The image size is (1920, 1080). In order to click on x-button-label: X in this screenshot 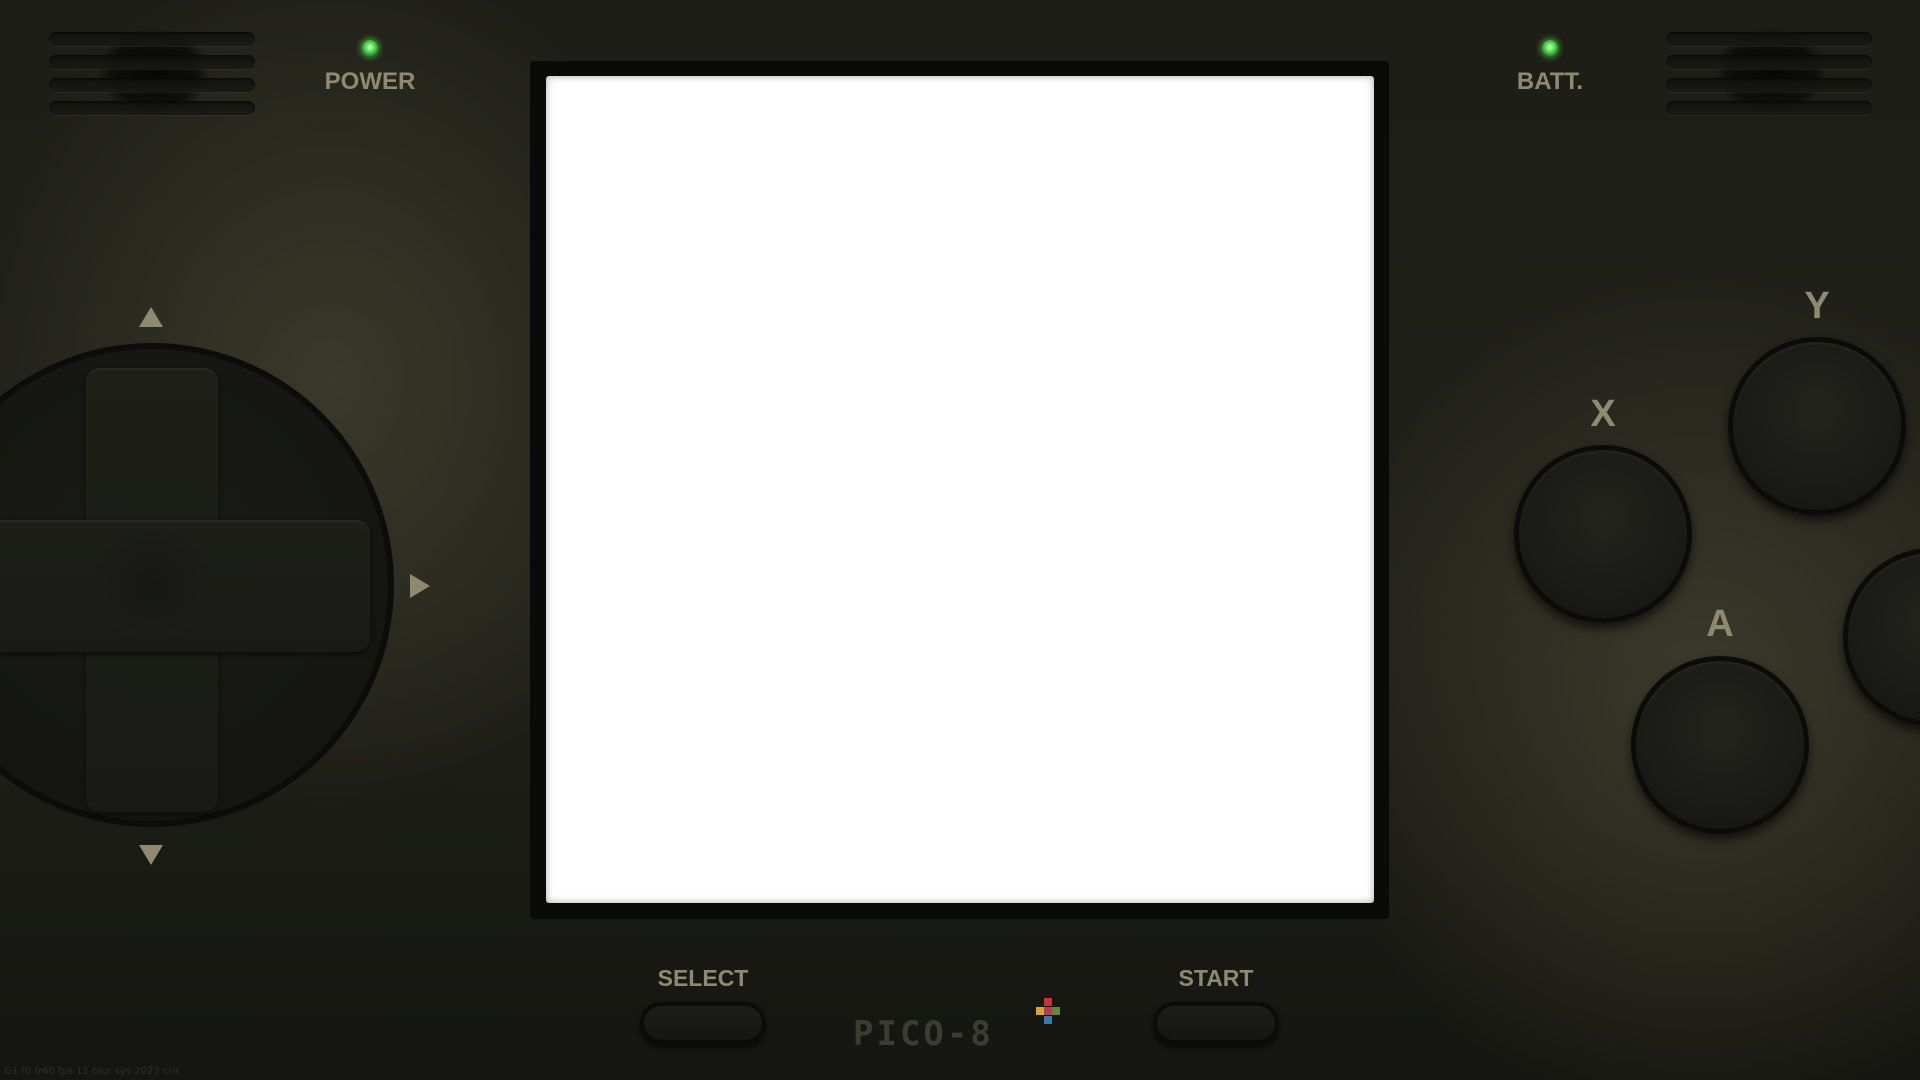, I will do `click(1603, 414)`.